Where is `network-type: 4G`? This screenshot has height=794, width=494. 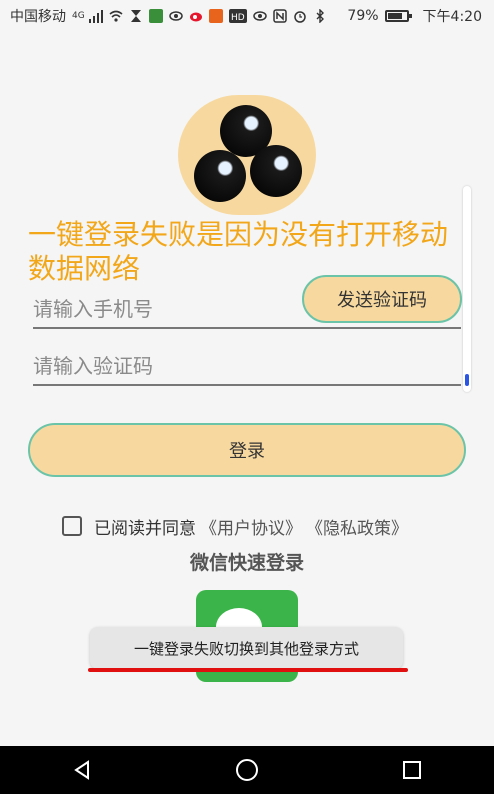 network-type: 4G is located at coordinates (78, 16).